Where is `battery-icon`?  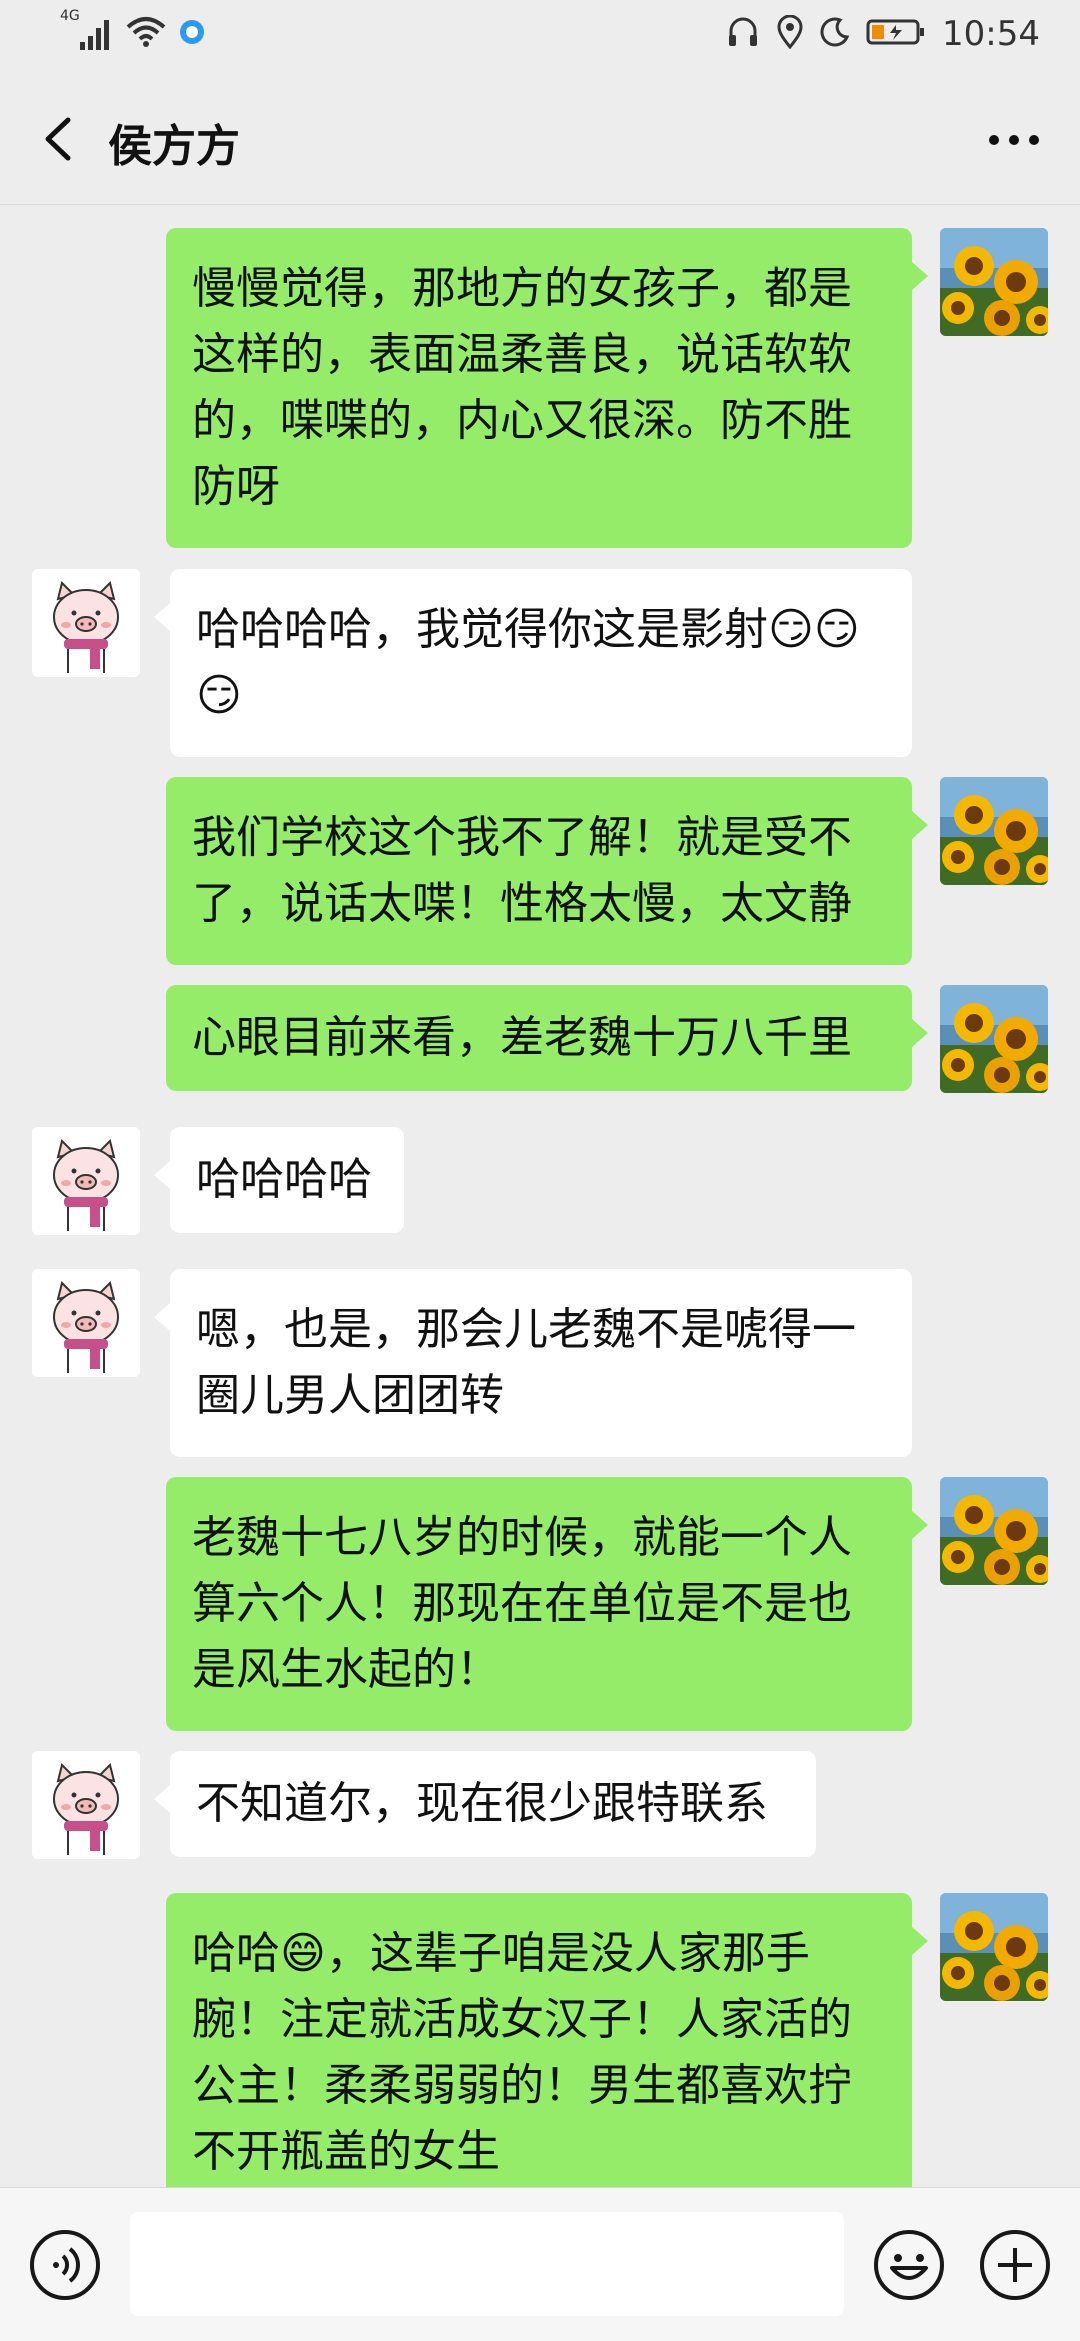 battery-icon is located at coordinates (896, 34).